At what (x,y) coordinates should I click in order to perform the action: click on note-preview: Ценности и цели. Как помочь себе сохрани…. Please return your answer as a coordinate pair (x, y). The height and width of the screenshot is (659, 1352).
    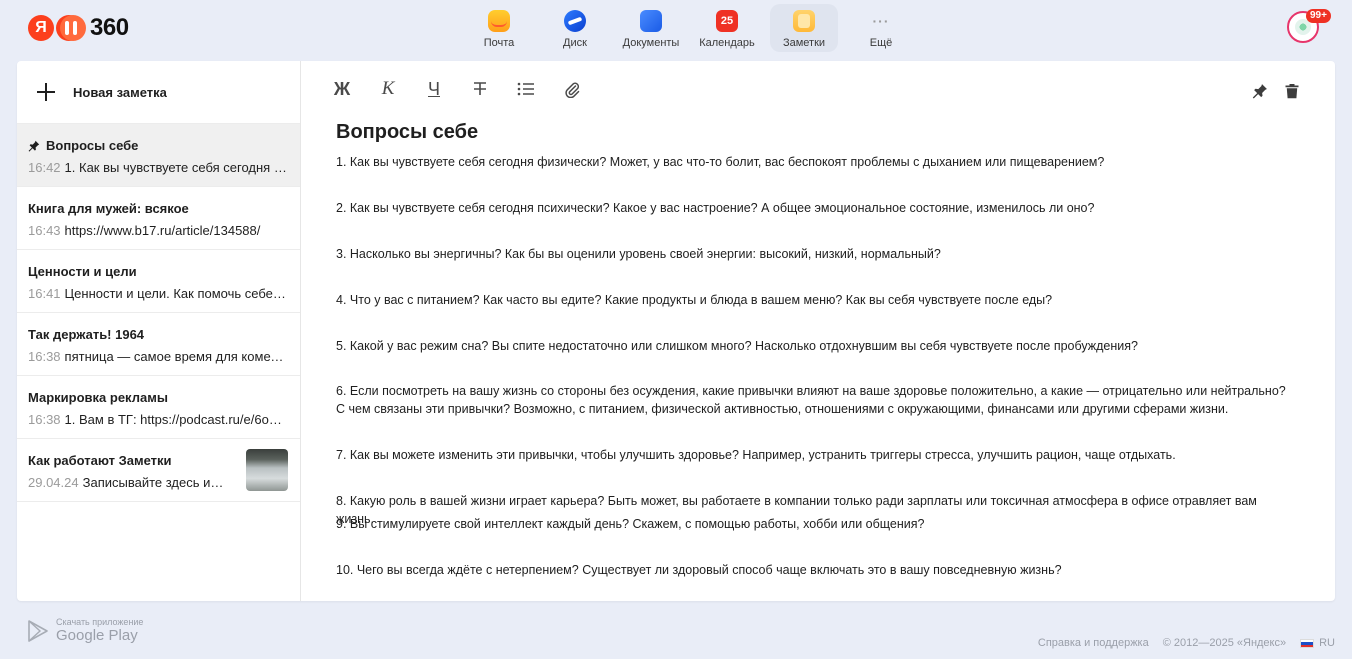
    Looking at the image, I should click on (176, 293).